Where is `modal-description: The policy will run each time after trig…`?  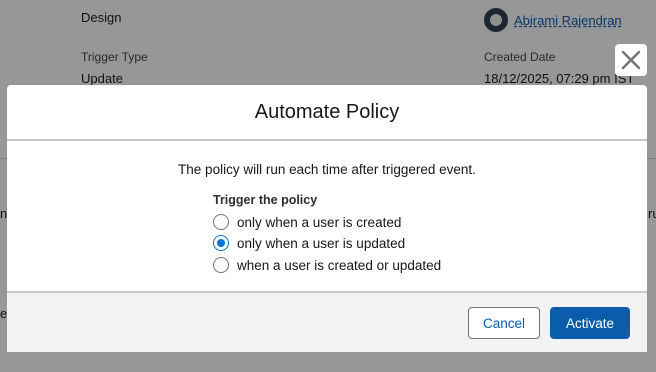
modal-description: The policy will run each time after trig… is located at coordinates (327, 169).